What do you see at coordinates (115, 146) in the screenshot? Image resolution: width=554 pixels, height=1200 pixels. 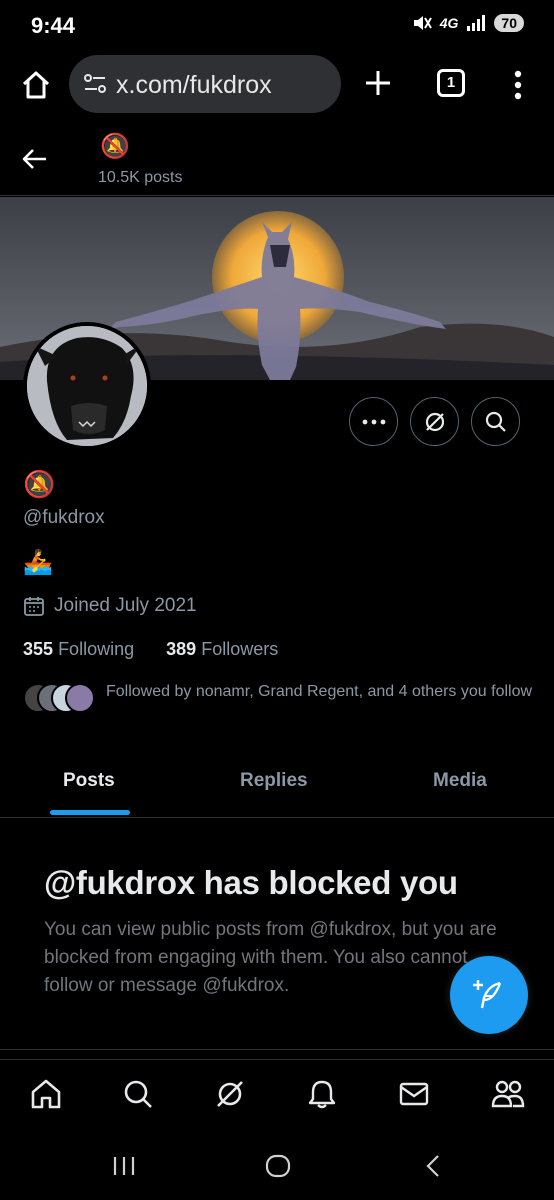 I see `header-name: 🔕` at bounding box center [115, 146].